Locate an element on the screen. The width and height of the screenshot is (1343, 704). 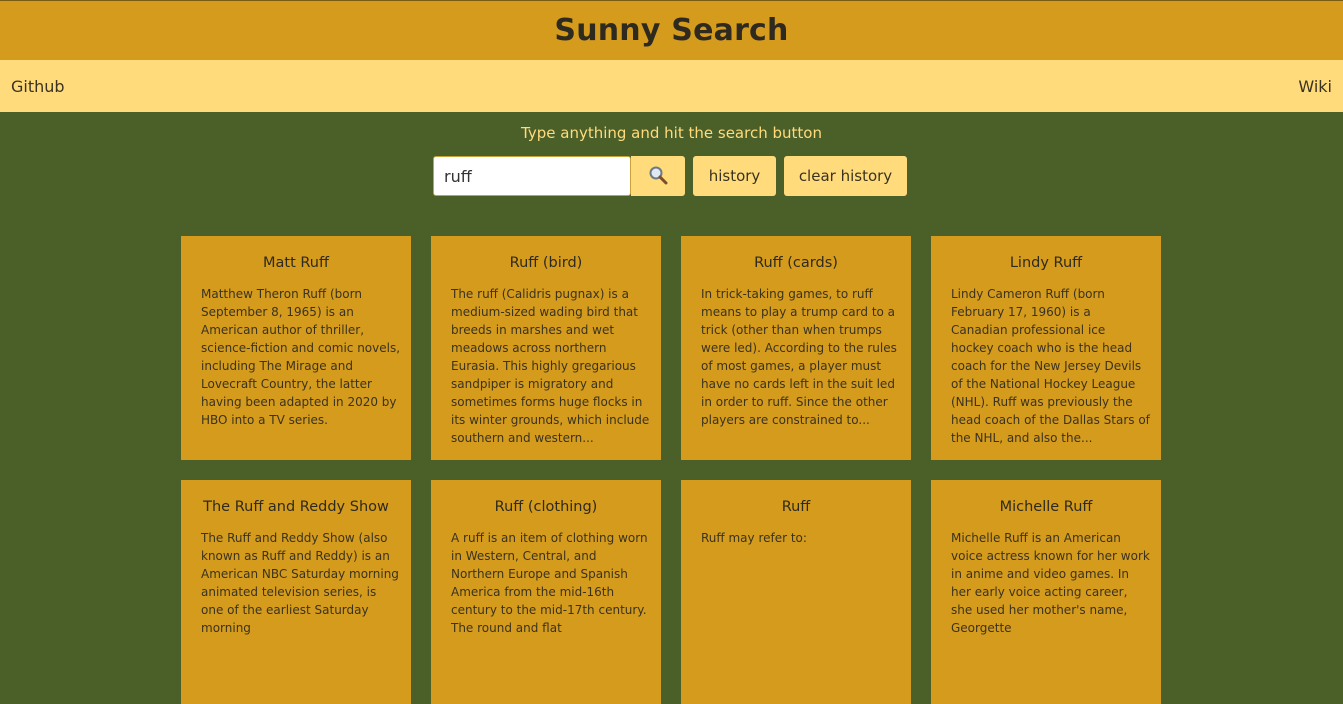
result-snippet: Ruff may refer to: is located at coordinates (754, 538).